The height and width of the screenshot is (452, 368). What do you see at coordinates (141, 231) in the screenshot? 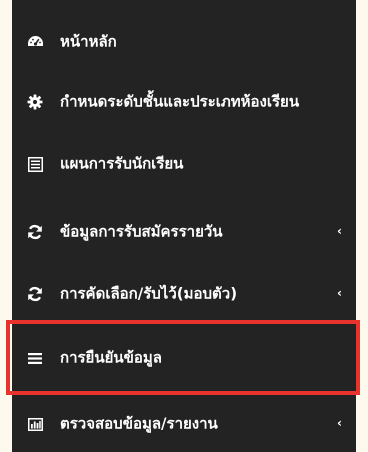
I see `menu-item-label: ข้อมูลการรับสมัครรายวัน` at bounding box center [141, 231].